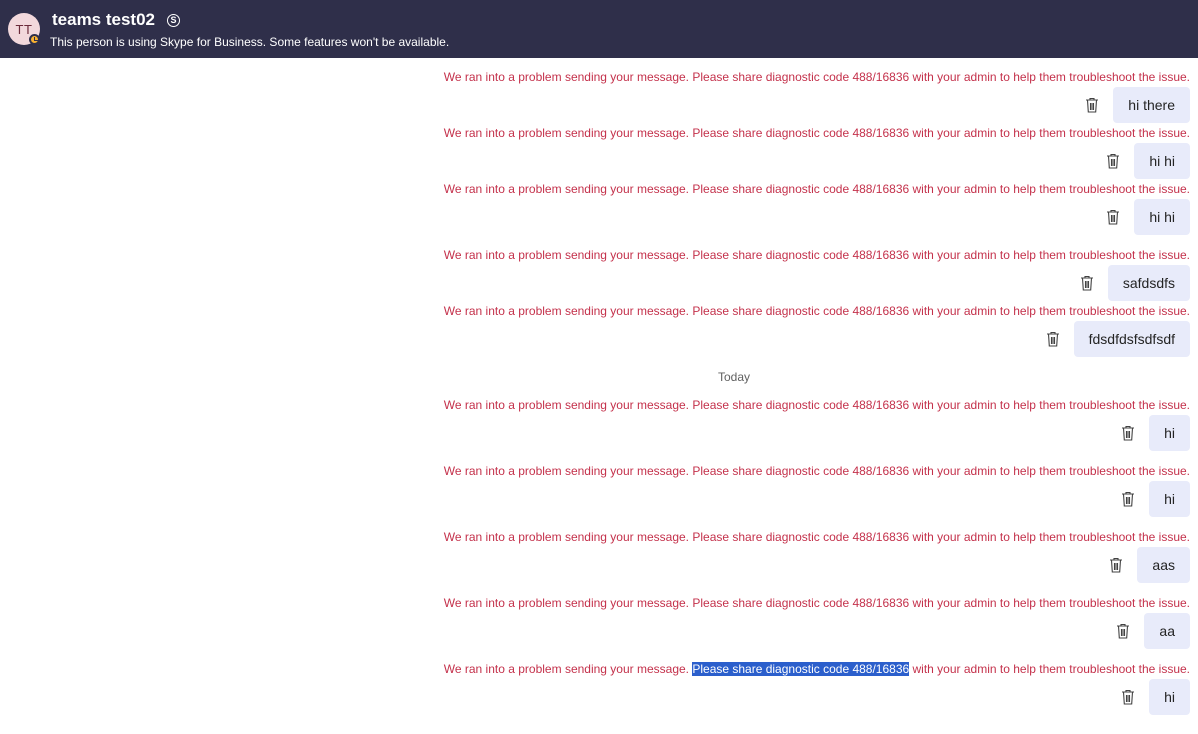 This screenshot has width=1198, height=734. What do you see at coordinates (103, 20) in the screenshot?
I see `chat-title: teams test02` at bounding box center [103, 20].